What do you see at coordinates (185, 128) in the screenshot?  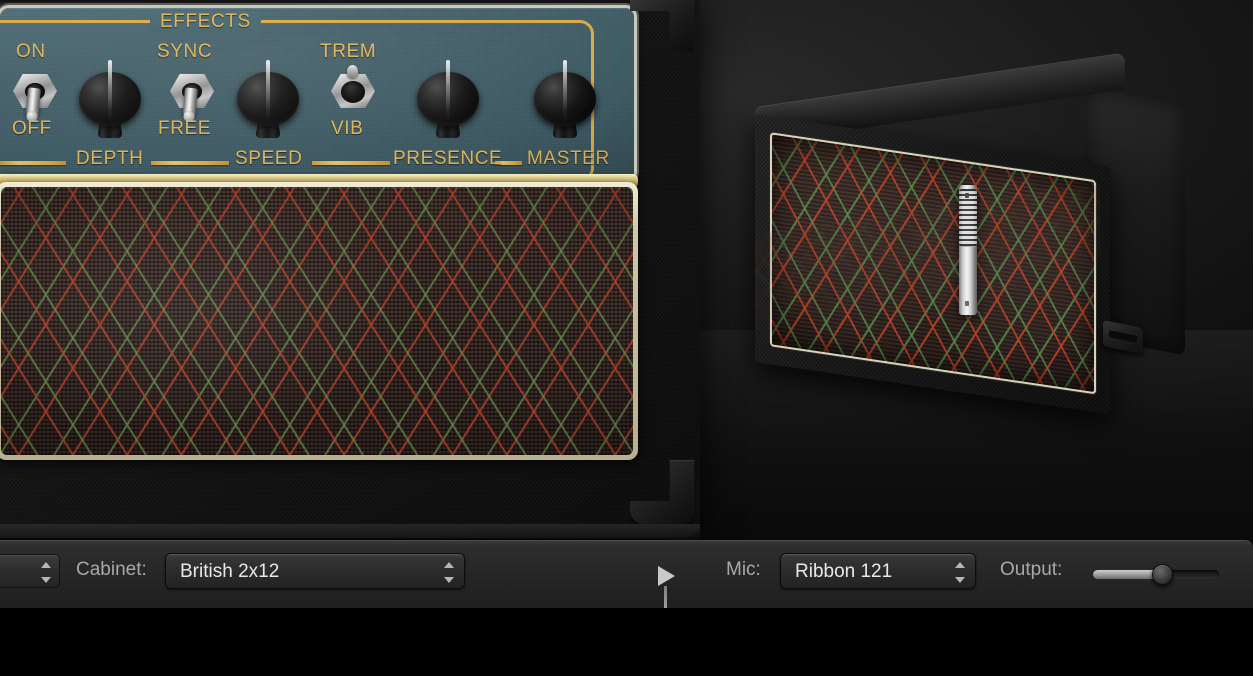 I see `switch-label-free: FREE` at bounding box center [185, 128].